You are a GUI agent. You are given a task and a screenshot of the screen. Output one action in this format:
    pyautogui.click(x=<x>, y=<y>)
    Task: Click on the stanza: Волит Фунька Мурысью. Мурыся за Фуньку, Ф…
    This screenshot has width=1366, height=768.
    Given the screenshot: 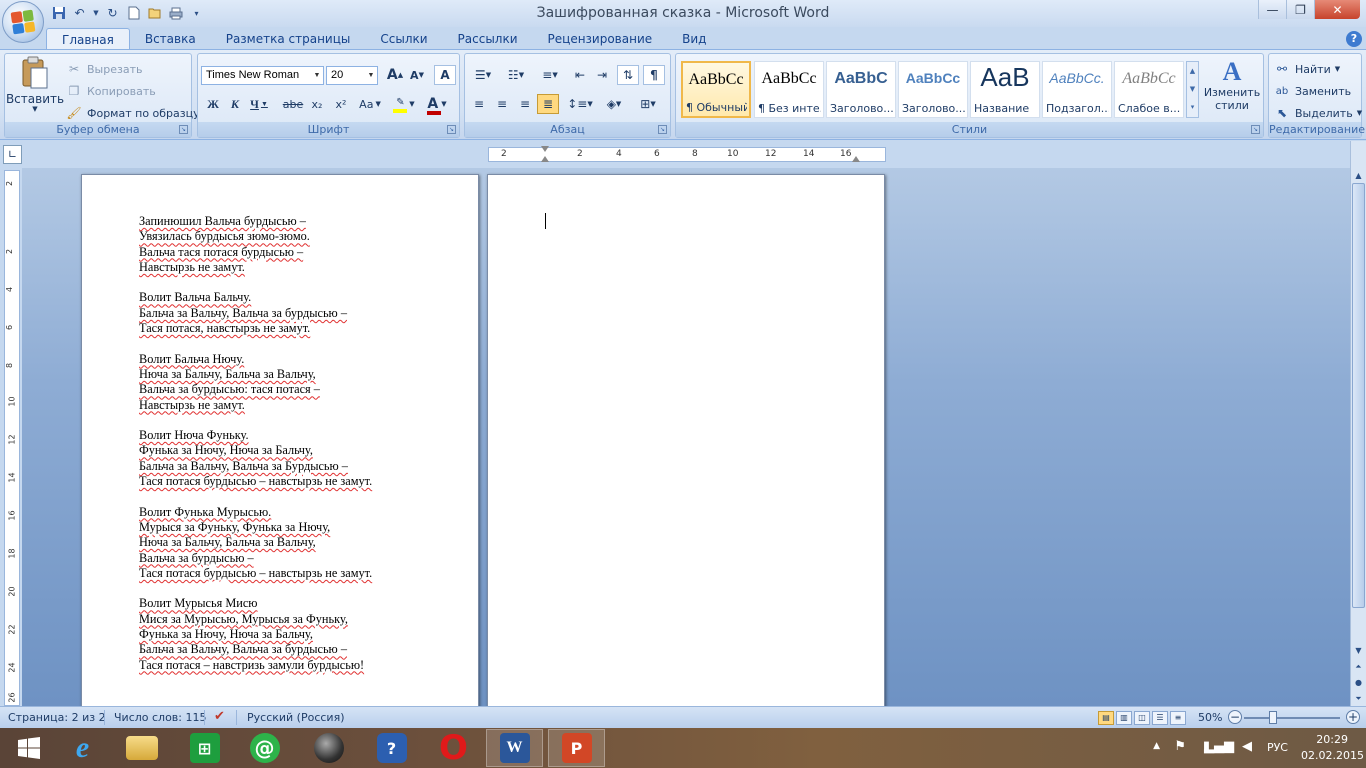 What is the action you would take?
    pyautogui.click(x=255, y=543)
    